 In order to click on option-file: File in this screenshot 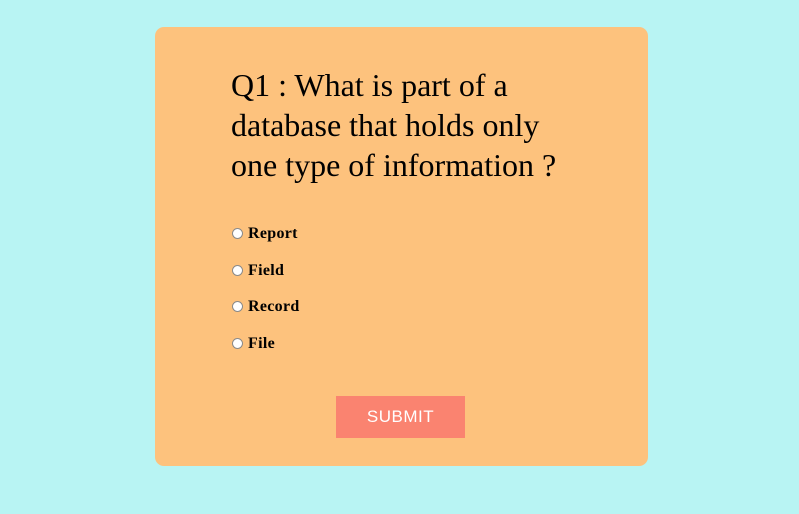, I will do `click(265, 352)`.